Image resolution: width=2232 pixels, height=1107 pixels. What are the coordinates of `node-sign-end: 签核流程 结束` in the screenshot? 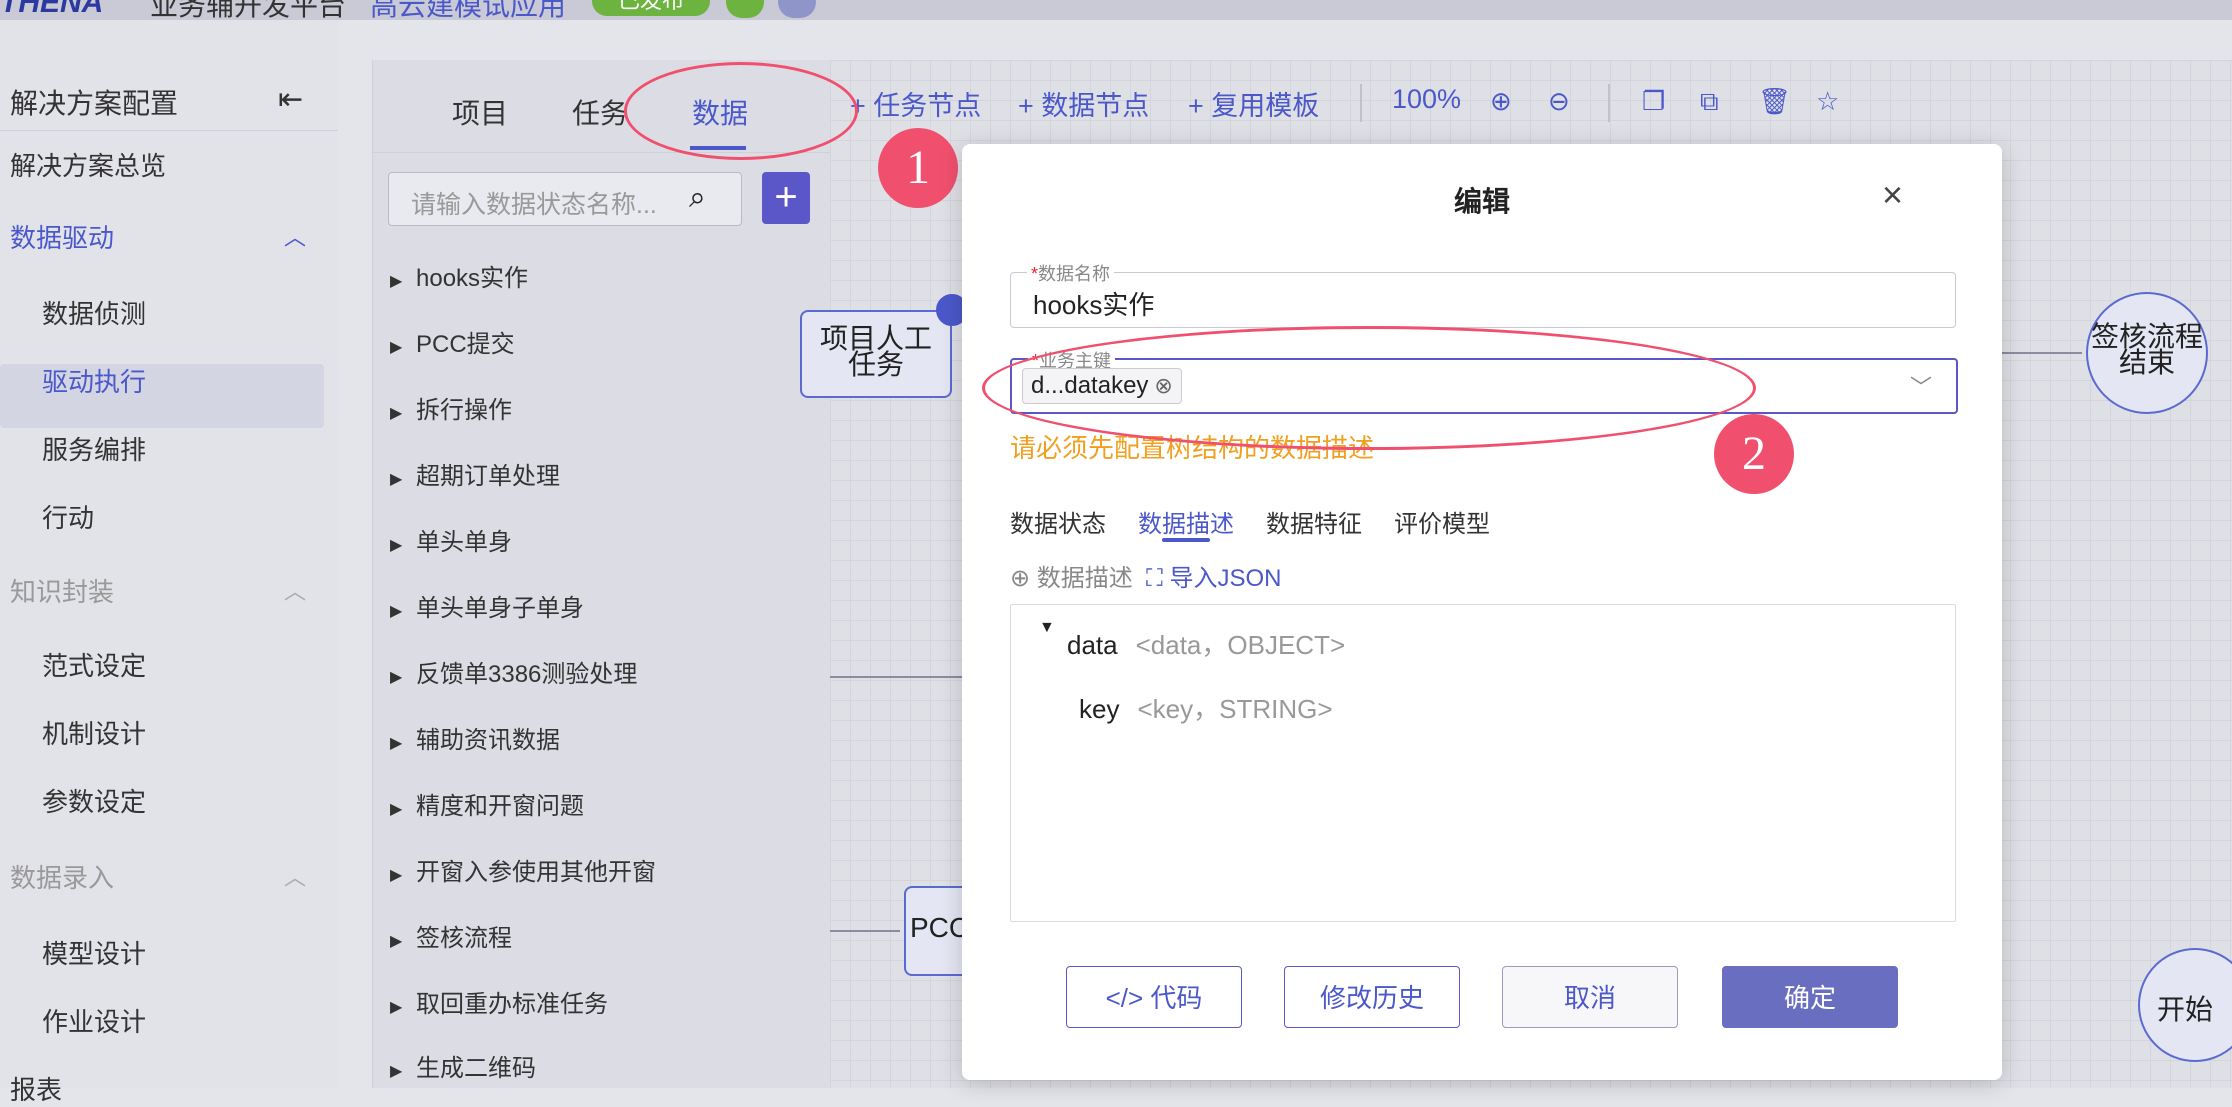 It's located at (2147, 353).